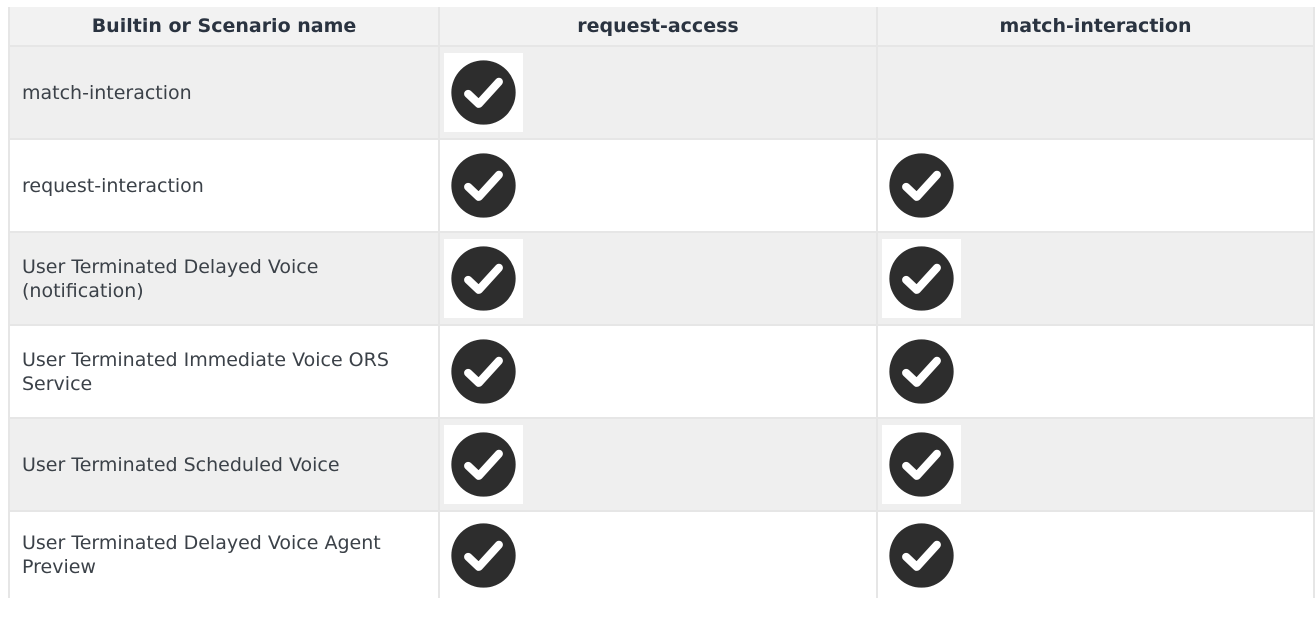 Image resolution: width=1315 pixels, height=619 pixels. What do you see at coordinates (224, 185) in the screenshot?
I see `row-name: request-interaction` at bounding box center [224, 185].